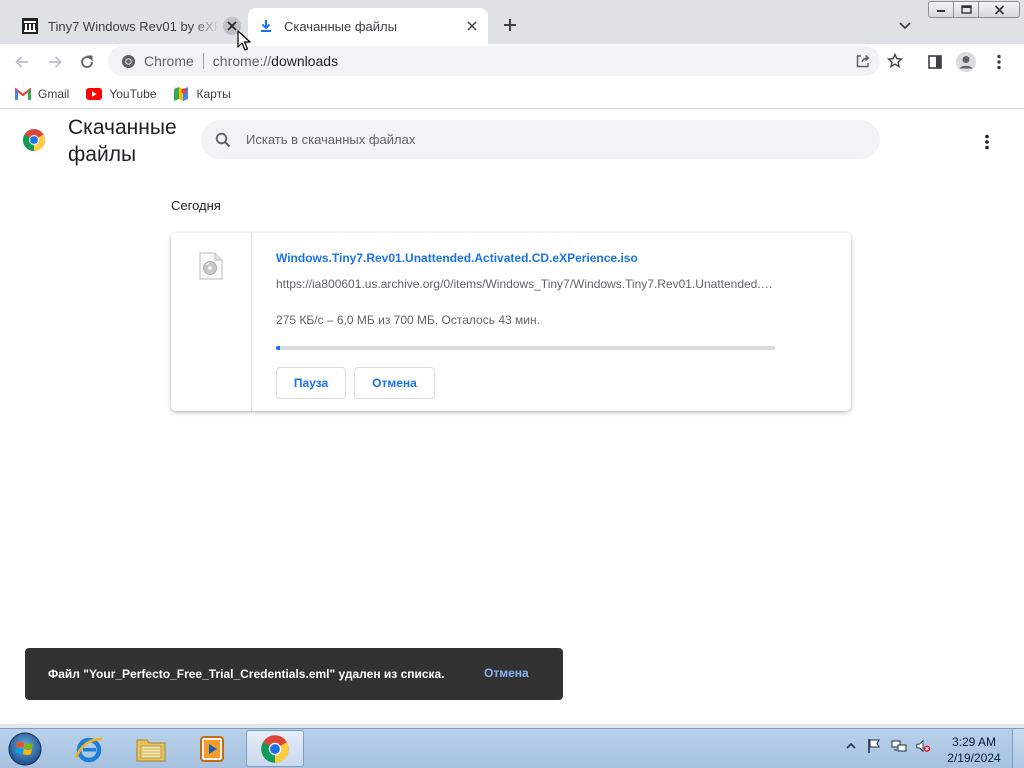 The image size is (1024, 768). What do you see at coordinates (923, 746) in the screenshot?
I see `volume-muted-icon` at bounding box center [923, 746].